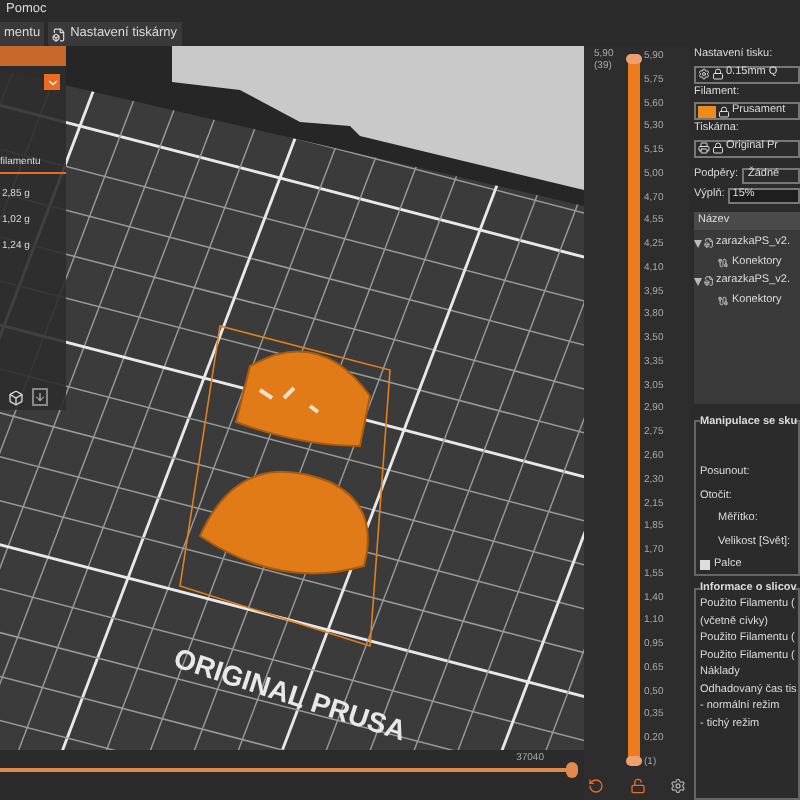 The image size is (800, 800). What do you see at coordinates (705, 565) in the screenshot?
I see `checkbox` at bounding box center [705, 565].